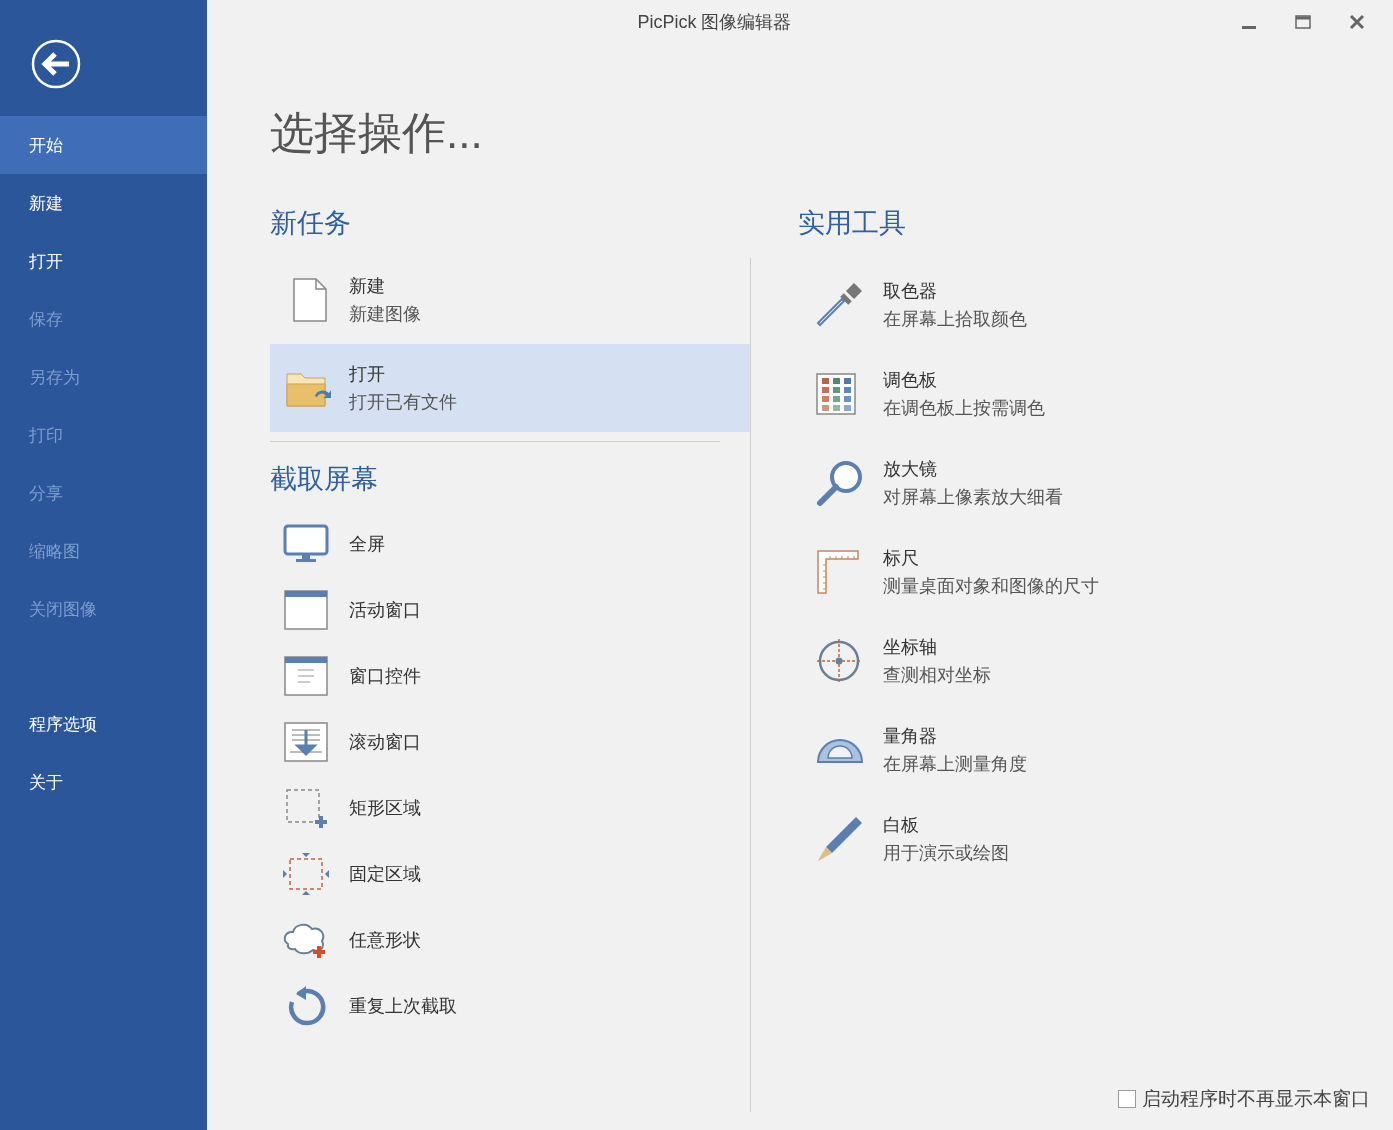  Describe the element at coordinates (955, 319) in the screenshot. I see `tool-description: 在屏幕上拾取颜色` at that location.